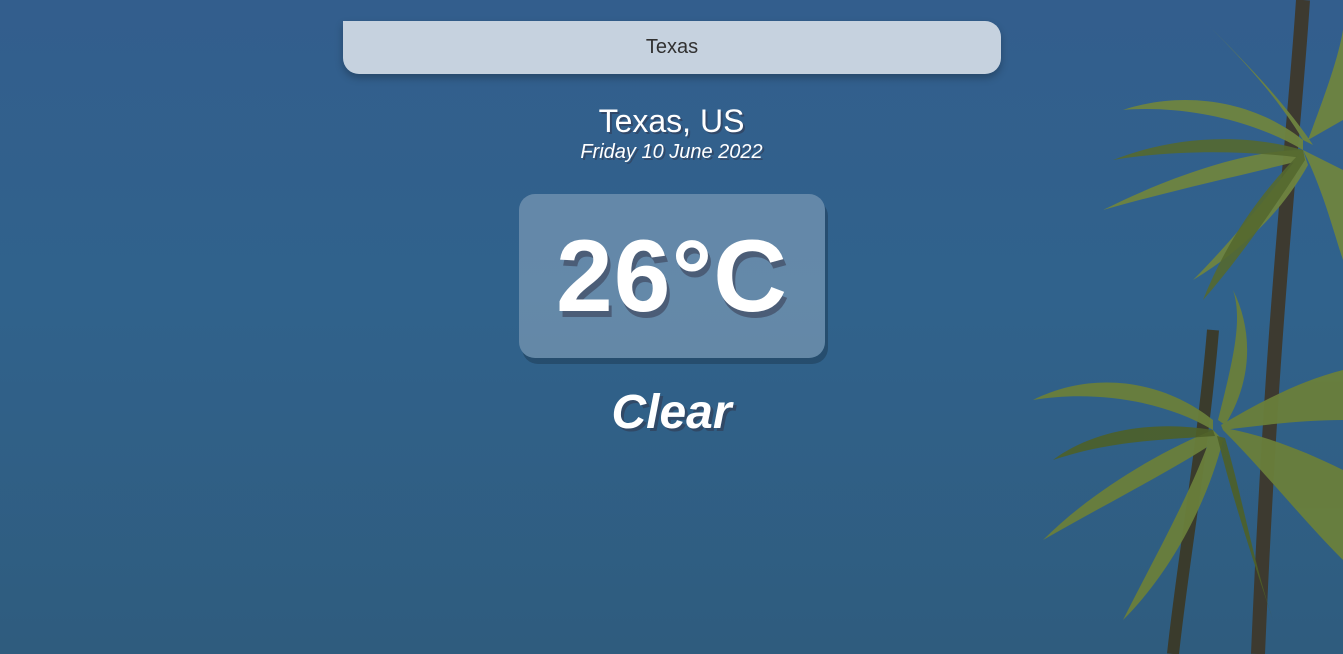 This screenshot has height=654, width=1343. What do you see at coordinates (671, 121) in the screenshot?
I see `location-name: Texas, US` at bounding box center [671, 121].